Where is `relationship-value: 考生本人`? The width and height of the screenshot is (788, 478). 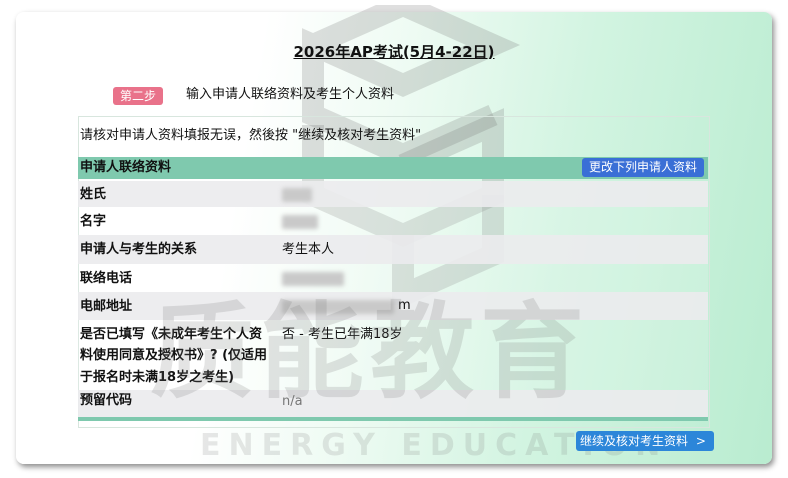 relationship-value: 考生本人 is located at coordinates (308, 249).